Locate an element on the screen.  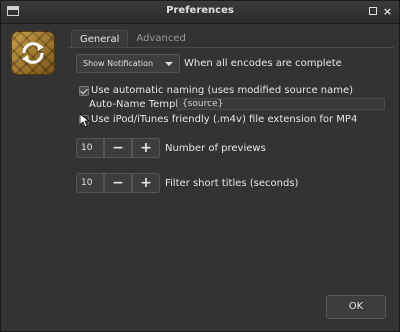
tab-advanced: Advanced is located at coordinates (160, 39).